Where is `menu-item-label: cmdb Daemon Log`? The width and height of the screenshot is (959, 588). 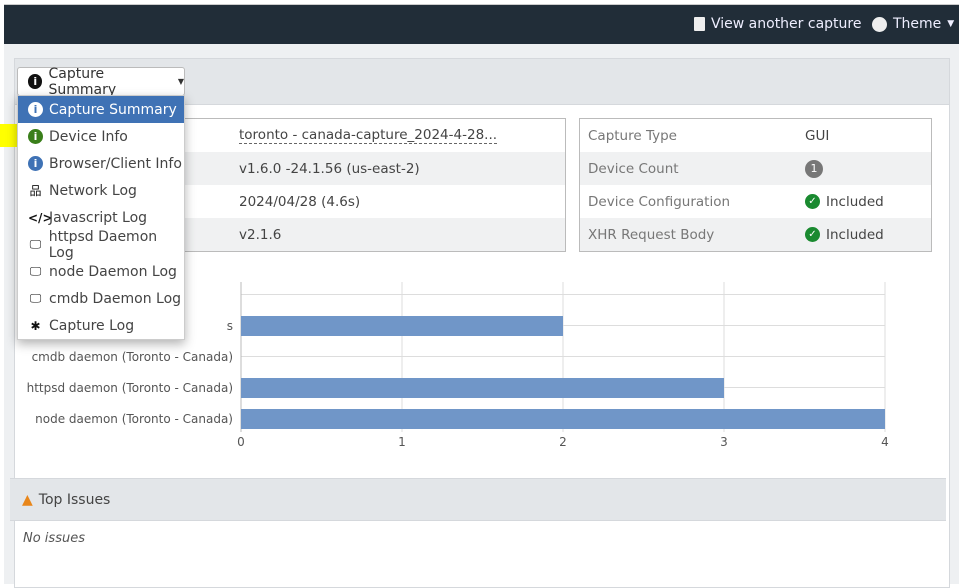
menu-item-label: cmdb Daemon Log is located at coordinates (115, 298).